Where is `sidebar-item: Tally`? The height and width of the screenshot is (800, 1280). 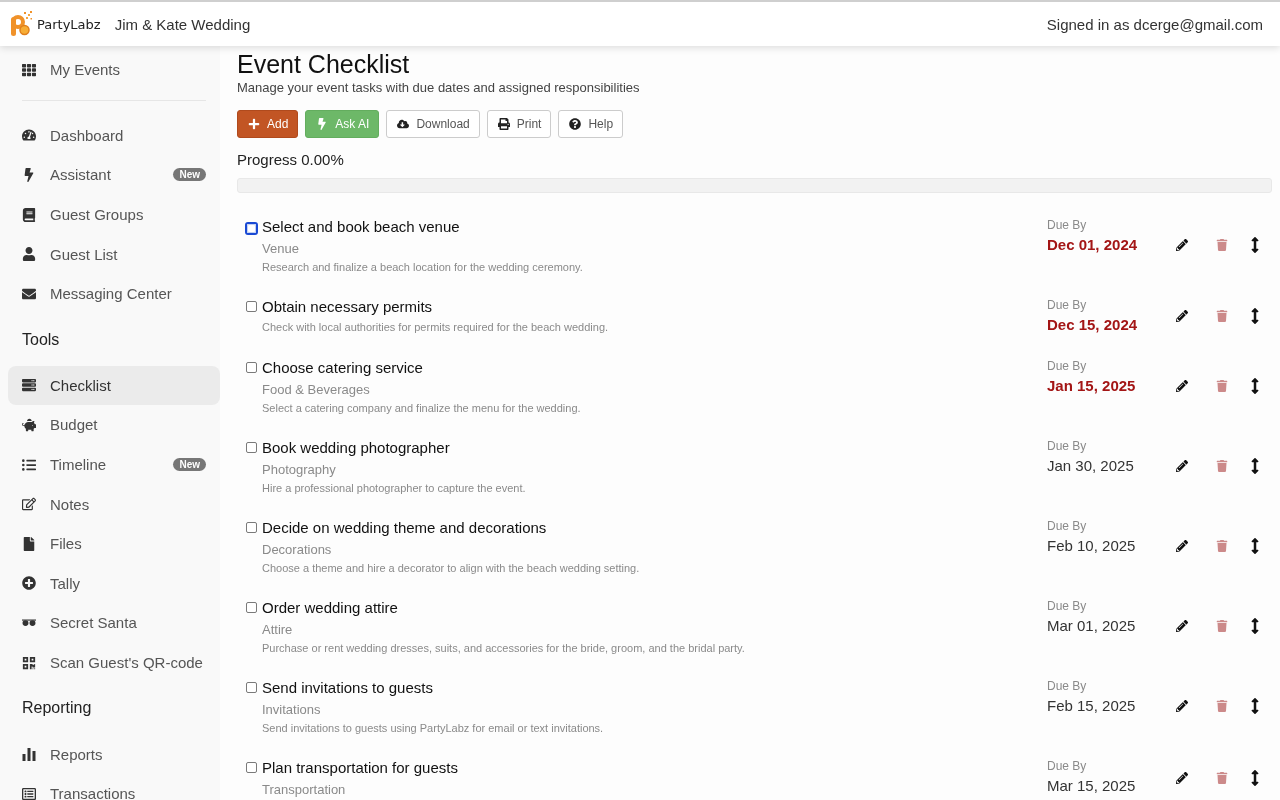 sidebar-item: Tally is located at coordinates (114, 583).